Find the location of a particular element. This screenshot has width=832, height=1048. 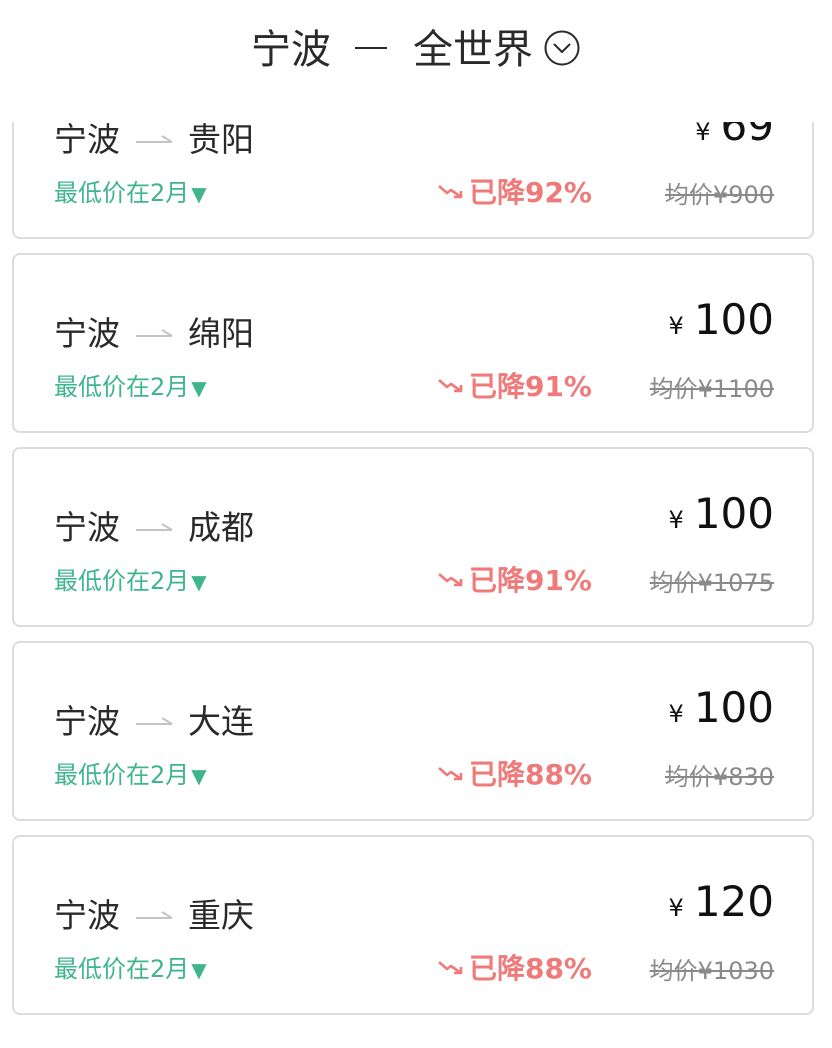

header-origin: 宁波 is located at coordinates (291, 50).